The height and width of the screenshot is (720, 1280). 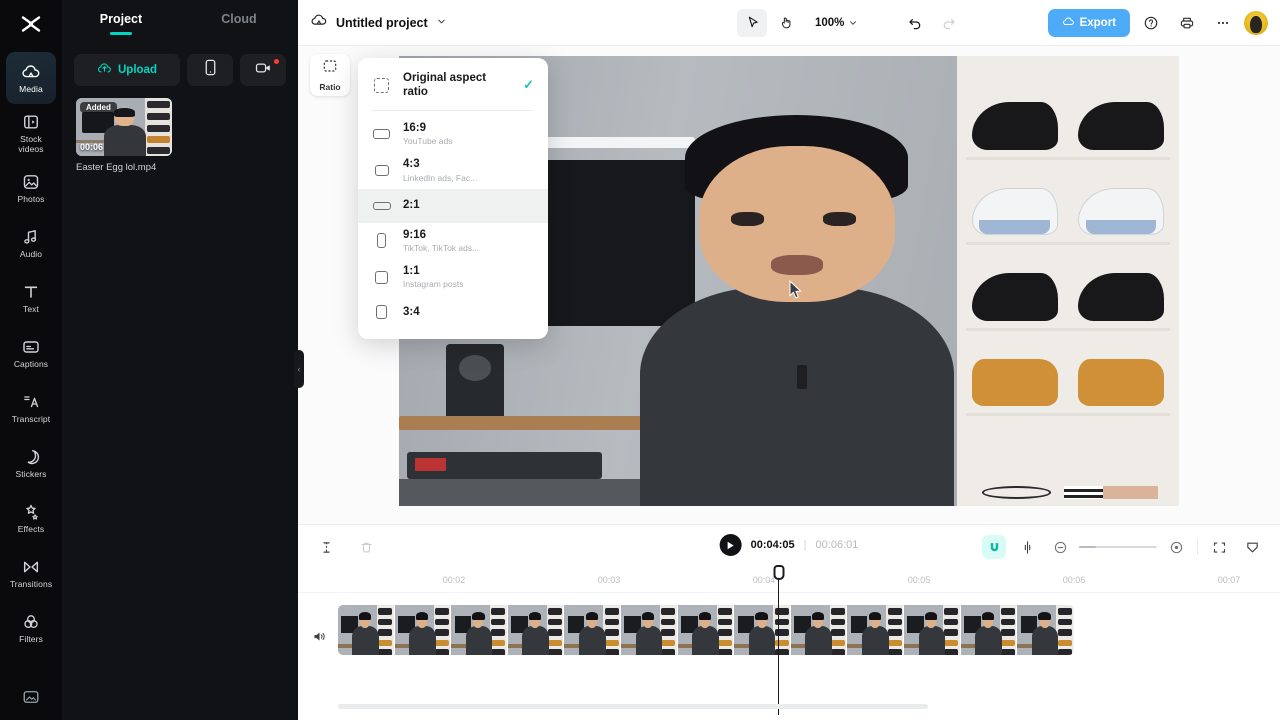 I want to click on sidebar-item-transcript: Transcript, so click(x=31, y=408).